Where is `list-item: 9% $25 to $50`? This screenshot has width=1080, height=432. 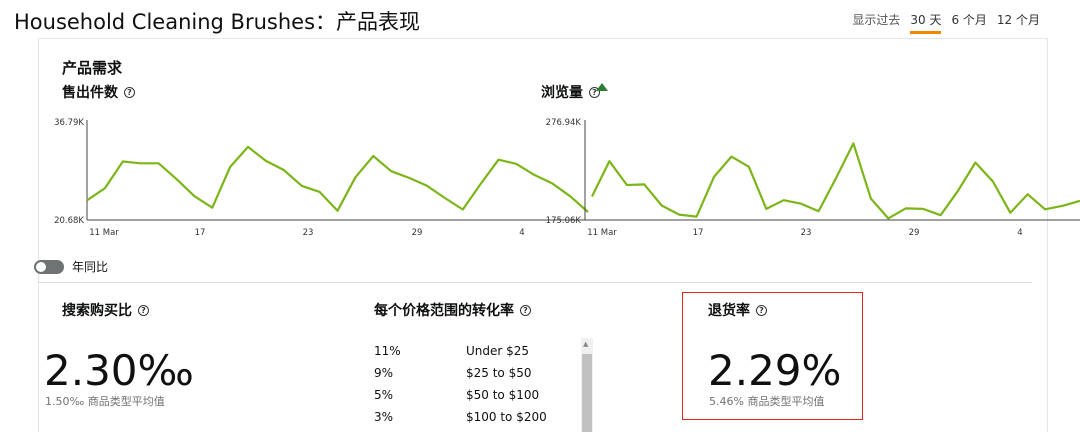 list-item: 9% $25 to $50 is located at coordinates (460, 373).